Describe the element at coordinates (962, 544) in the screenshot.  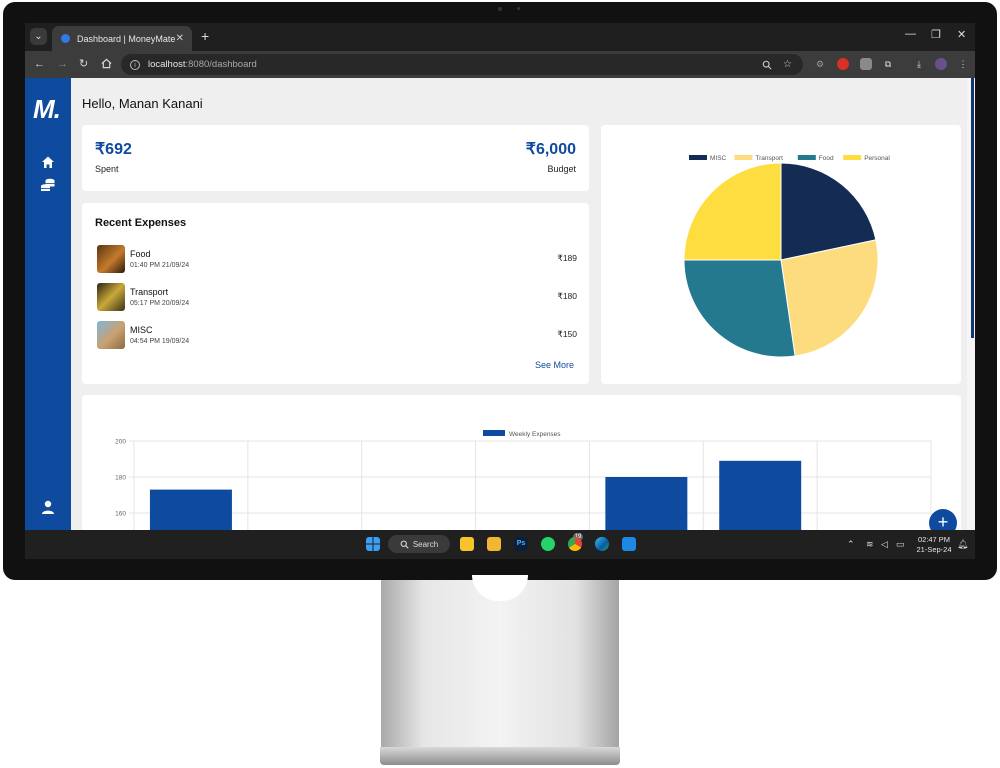
I see `notification-bell-icon: 🔔︎` at that location.